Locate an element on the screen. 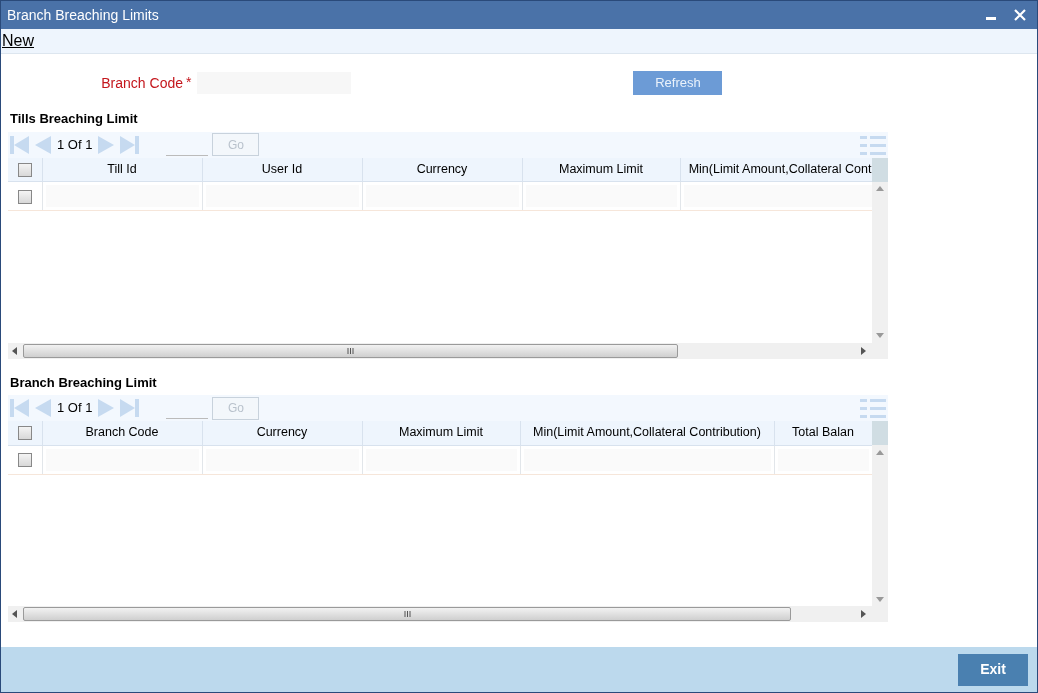  new-link: New is located at coordinates (18, 41).